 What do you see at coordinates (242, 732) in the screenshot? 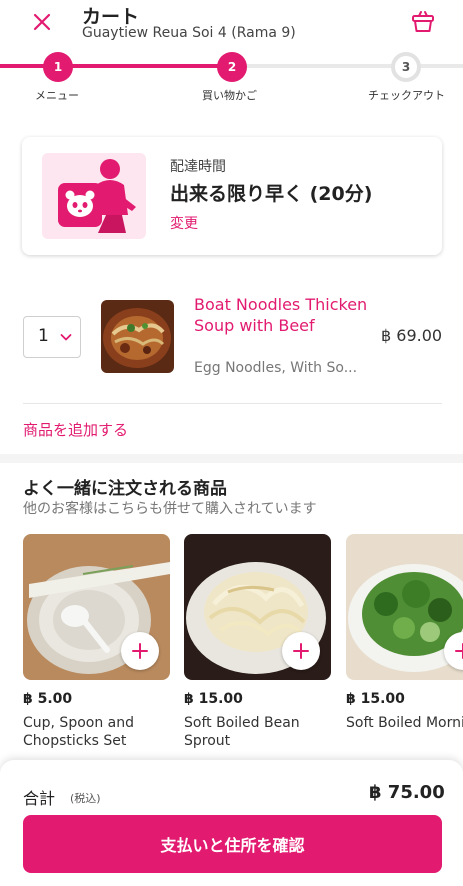
I see `recommended-item-name: Soft Boiled Bean Sprout` at bounding box center [242, 732].